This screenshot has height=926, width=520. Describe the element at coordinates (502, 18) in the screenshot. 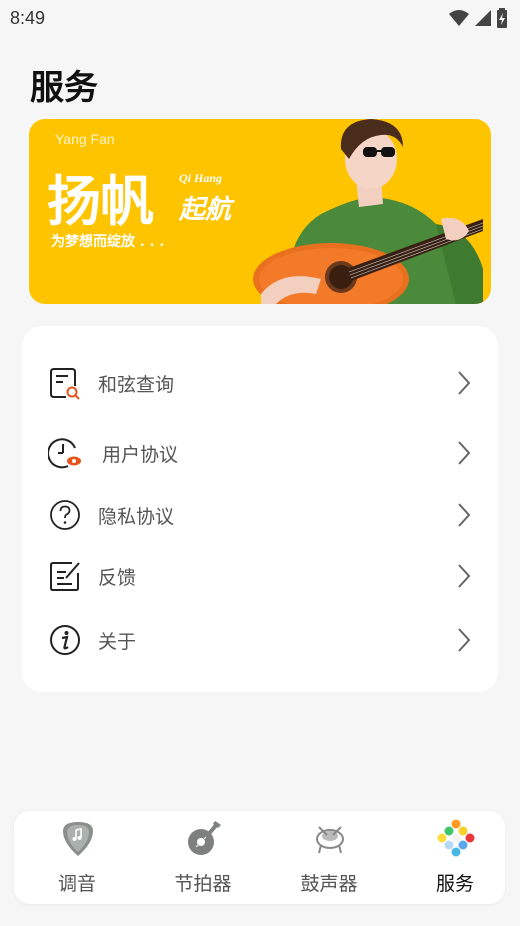

I see `battery-icon` at that location.